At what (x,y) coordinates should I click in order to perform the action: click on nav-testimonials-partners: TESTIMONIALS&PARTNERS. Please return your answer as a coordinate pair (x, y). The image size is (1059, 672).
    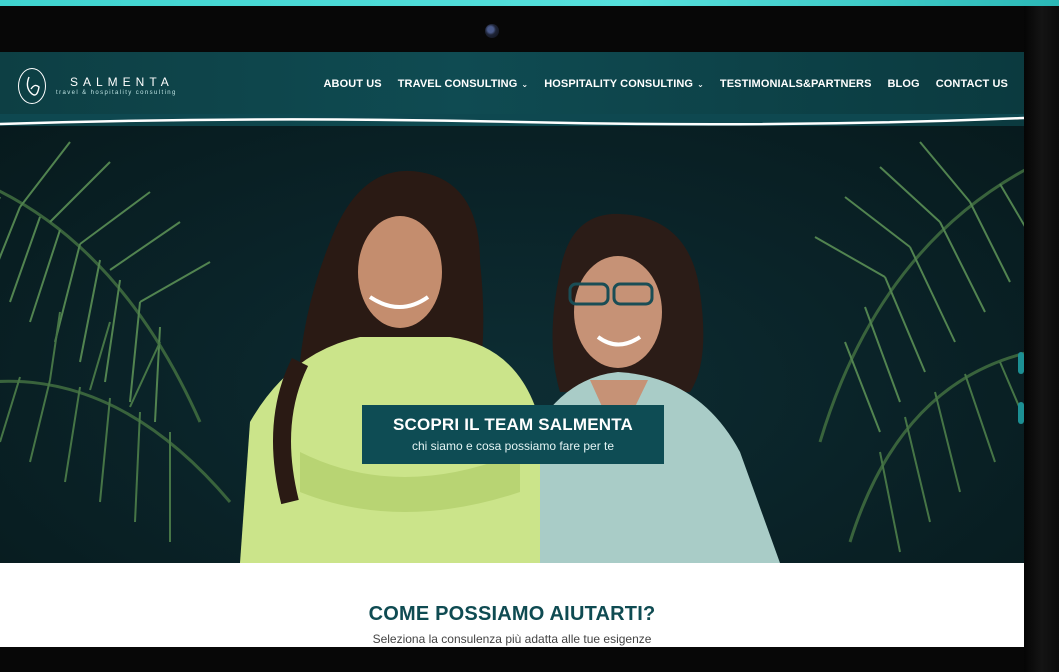
    Looking at the image, I should click on (796, 84).